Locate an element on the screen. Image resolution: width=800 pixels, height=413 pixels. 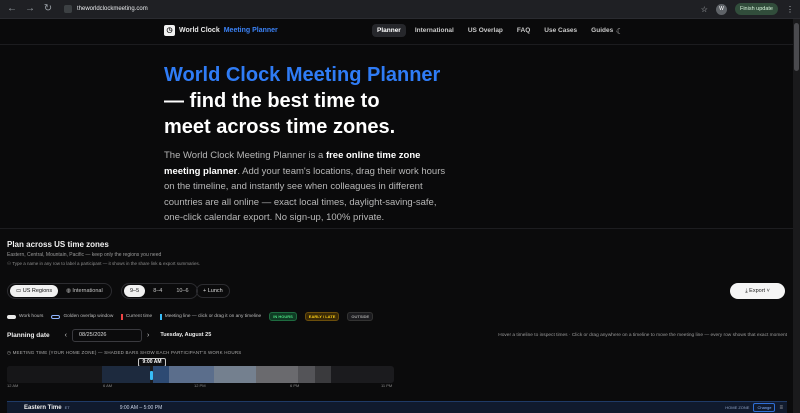
lunch-label: Lunch is located at coordinates (215, 291).